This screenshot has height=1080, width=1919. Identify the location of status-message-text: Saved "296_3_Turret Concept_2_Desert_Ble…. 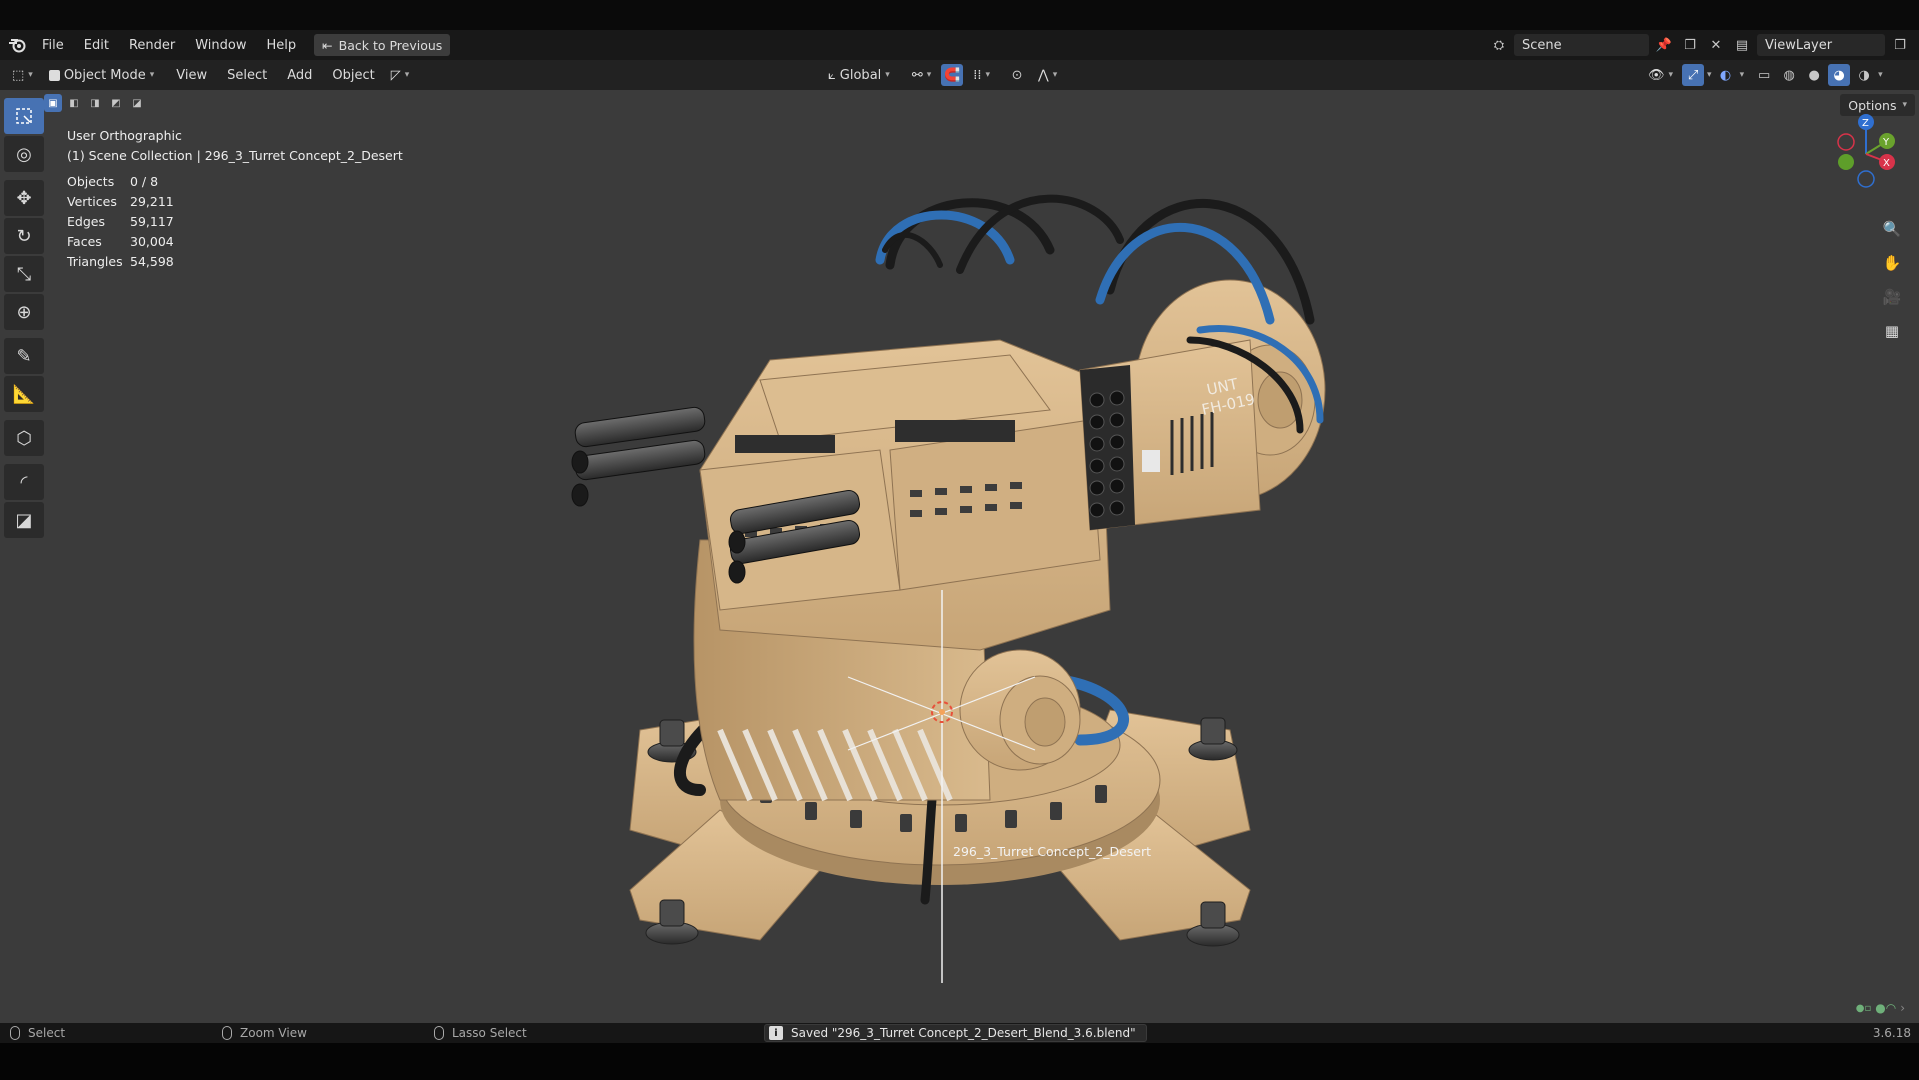
(963, 1033).